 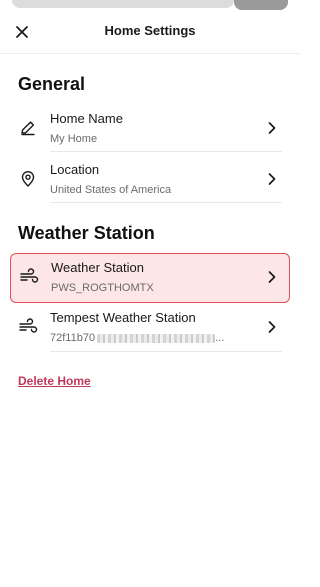 What do you see at coordinates (123, 317) in the screenshot?
I see `tempest-station-label: Tempest Weather Station` at bounding box center [123, 317].